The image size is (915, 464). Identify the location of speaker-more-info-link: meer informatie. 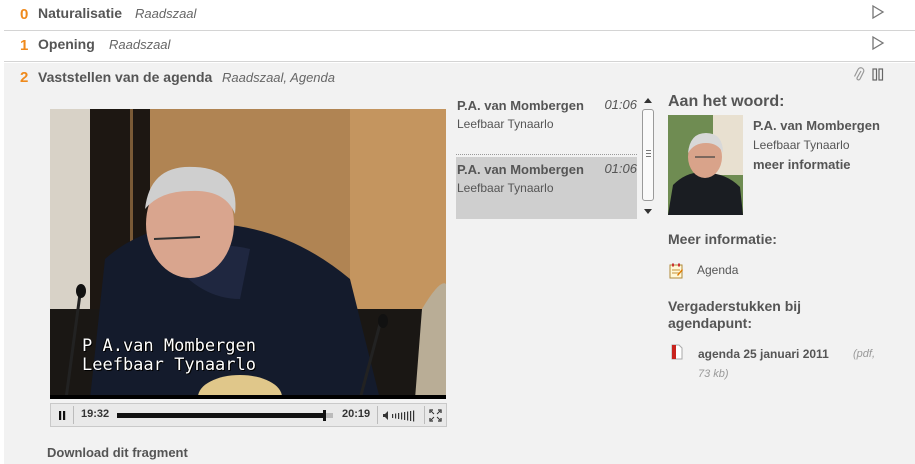
(802, 164).